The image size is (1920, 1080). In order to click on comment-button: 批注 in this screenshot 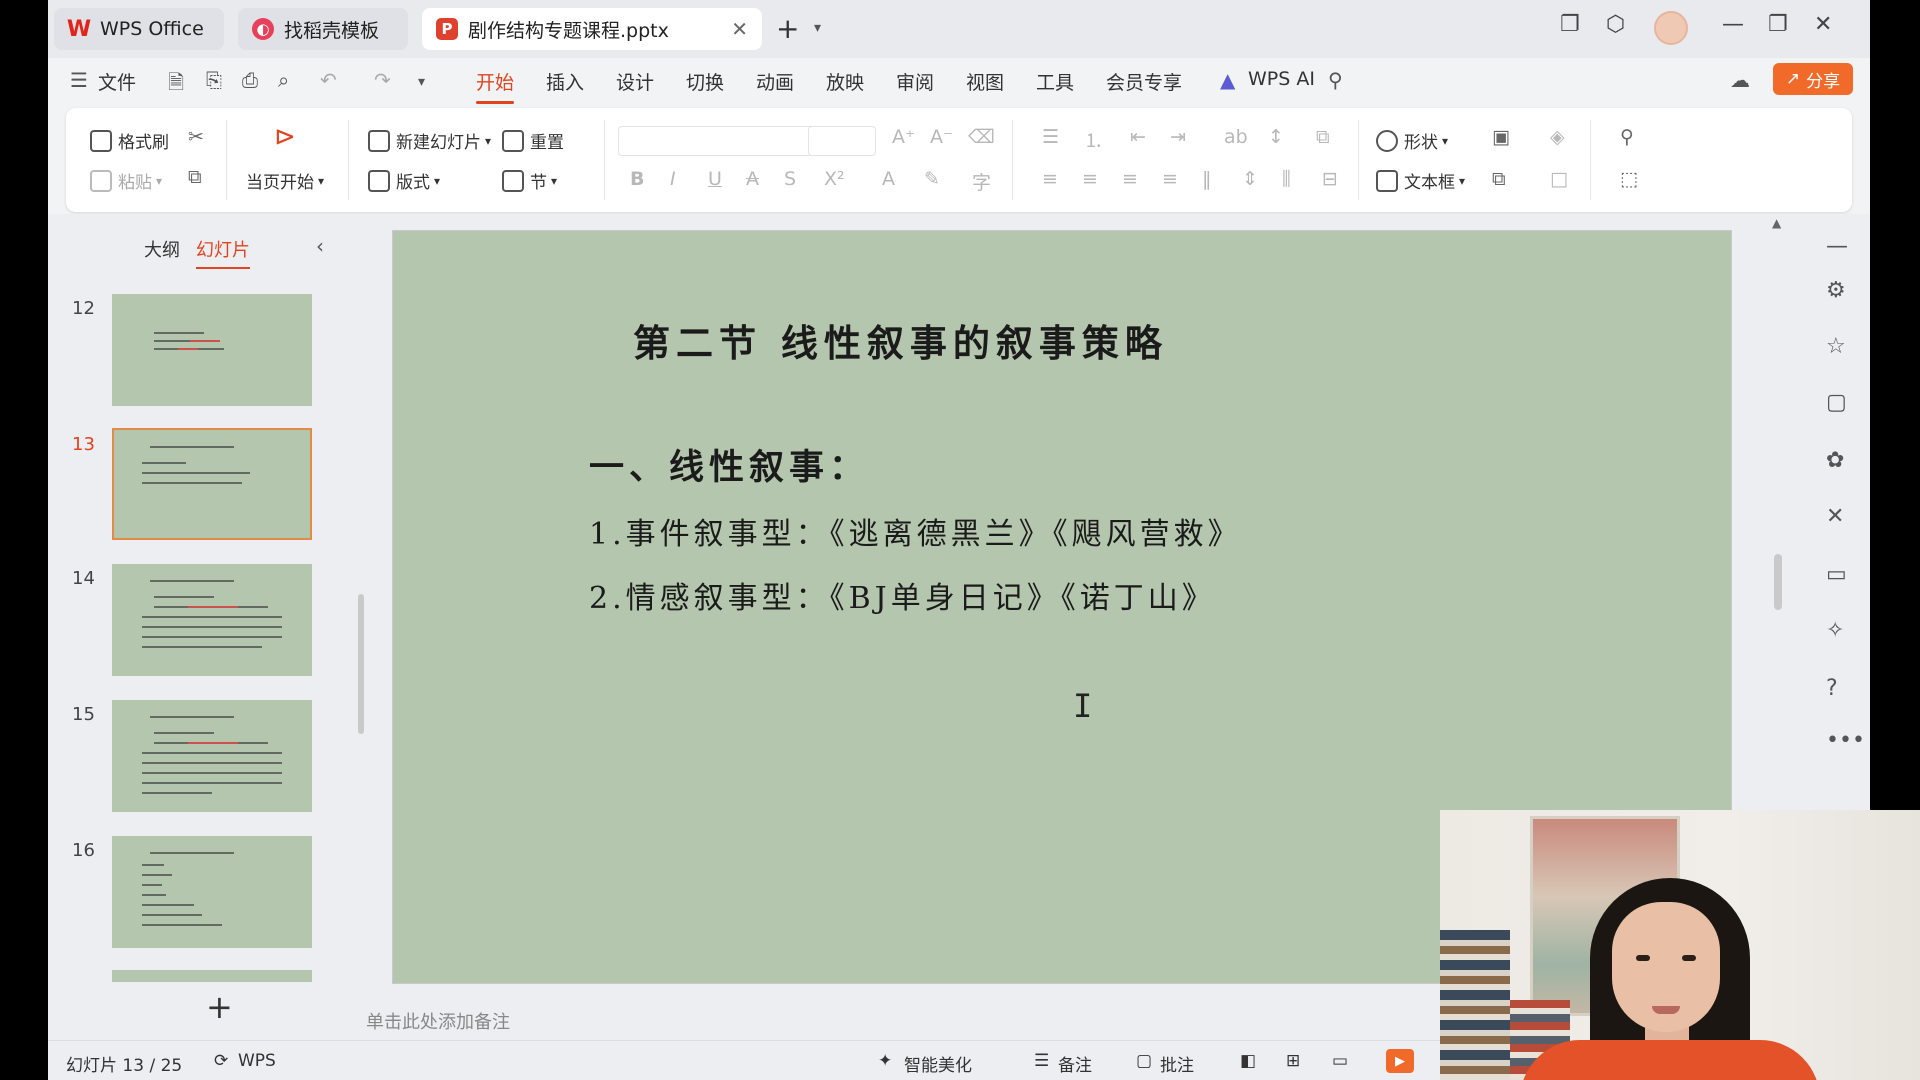, I will do `click(1177, 1063)`.